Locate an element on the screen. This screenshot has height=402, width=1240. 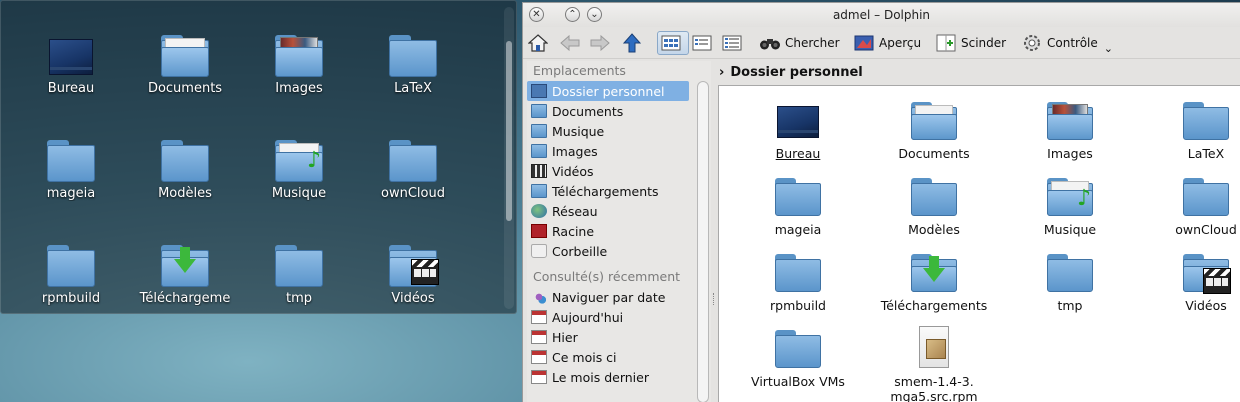
title-bar: ✕ ⌃ ⌄ admel – Dolphin is located at coordinates (881, 15).